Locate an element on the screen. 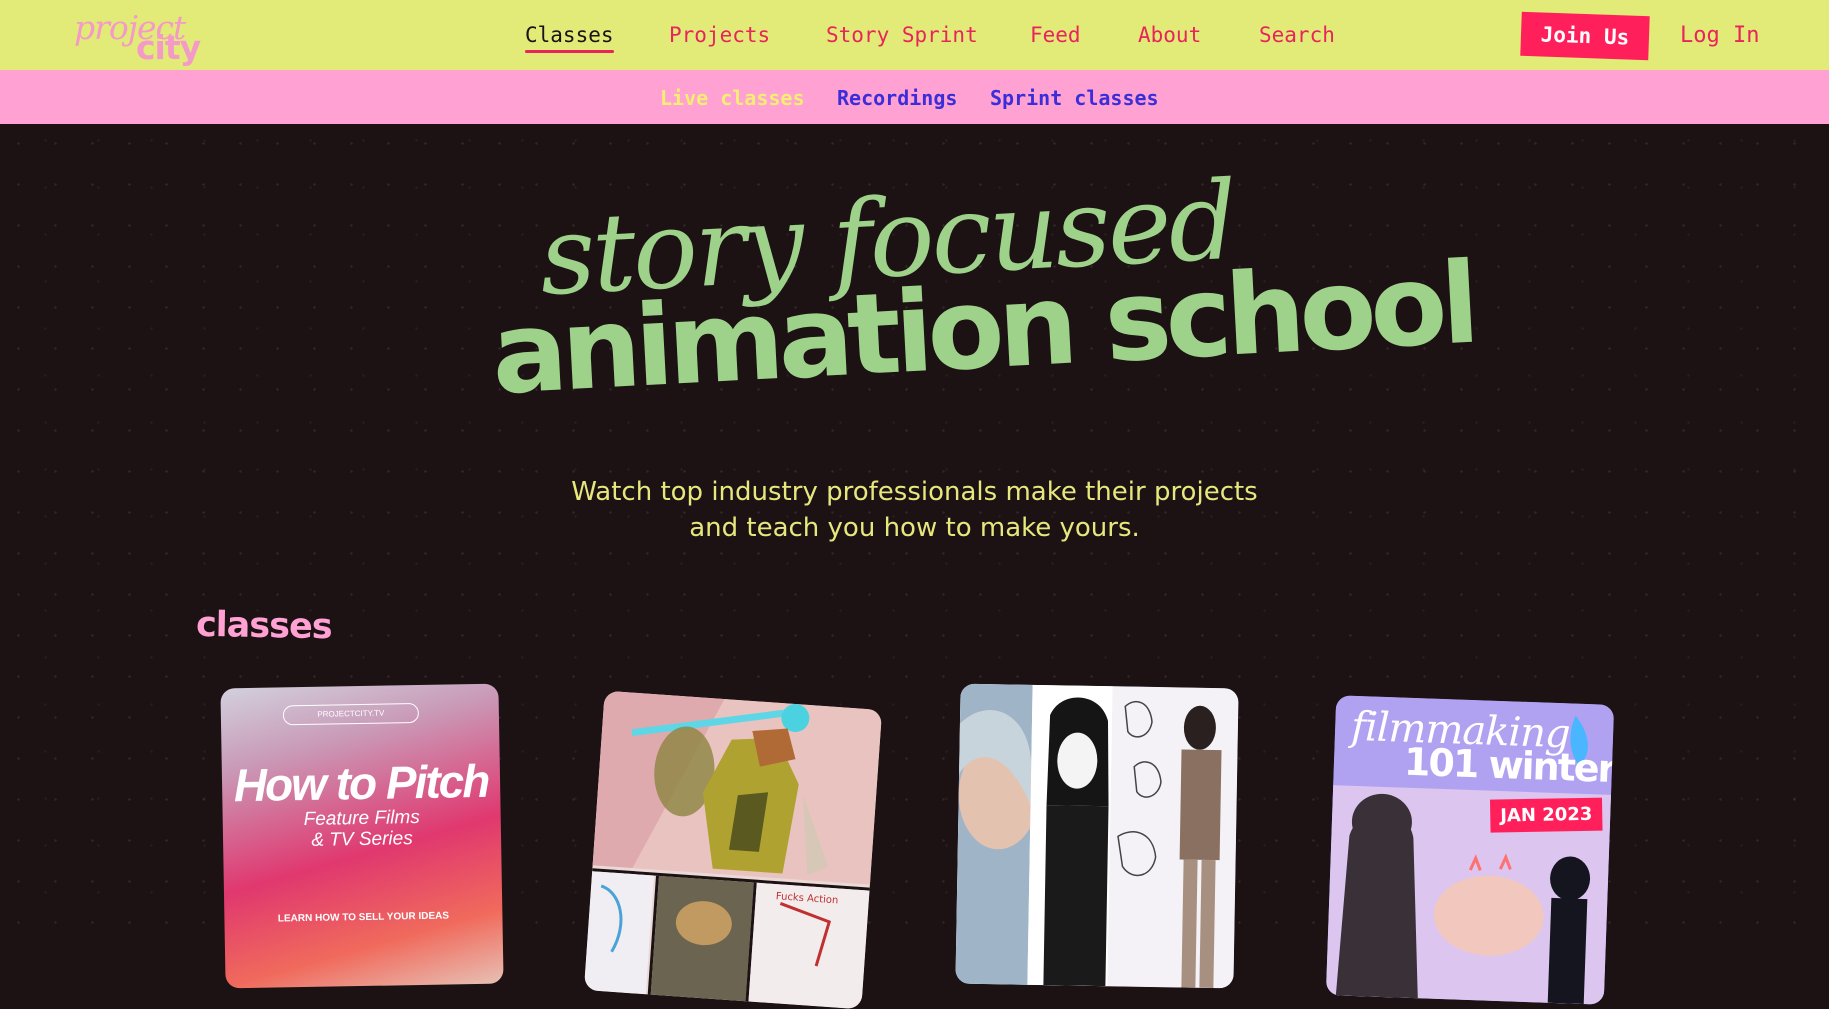 Image resolution: width=1829 pixels, height=1009 pixels. card-subtitle: Feature Films & TV Series is located at coordinates (362, 829).